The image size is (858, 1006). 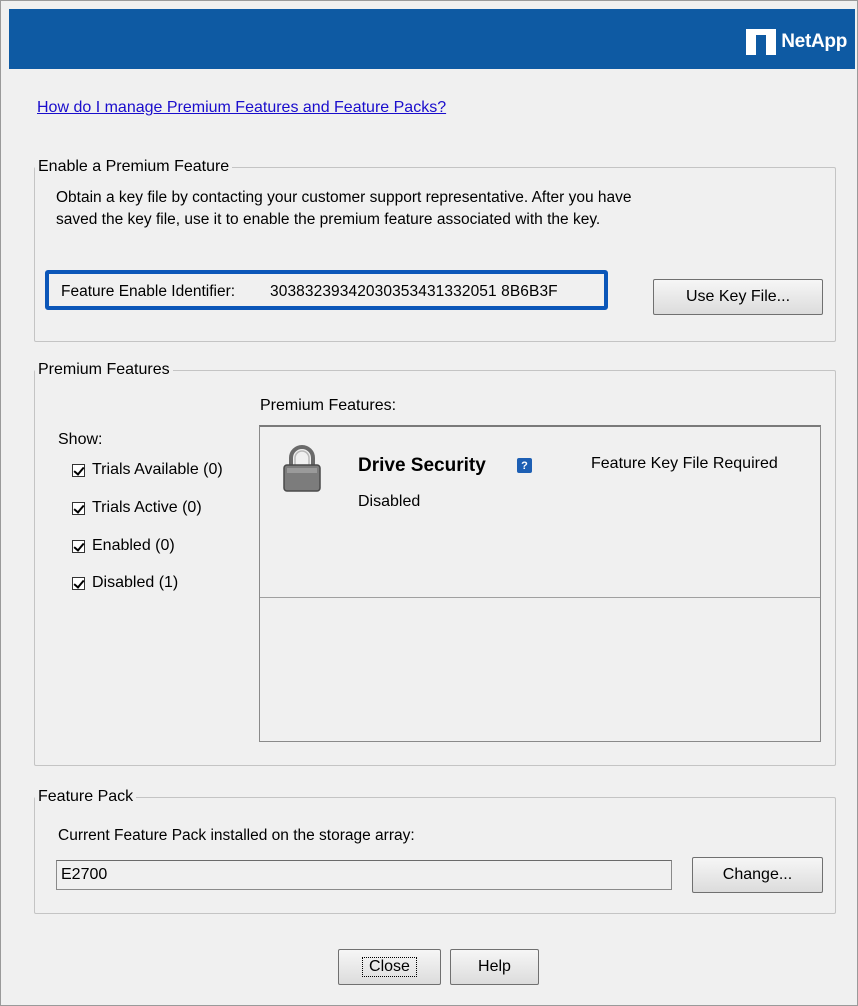 I want to click on premium-section-legend: Premium Features, so click(x=104, y=369).